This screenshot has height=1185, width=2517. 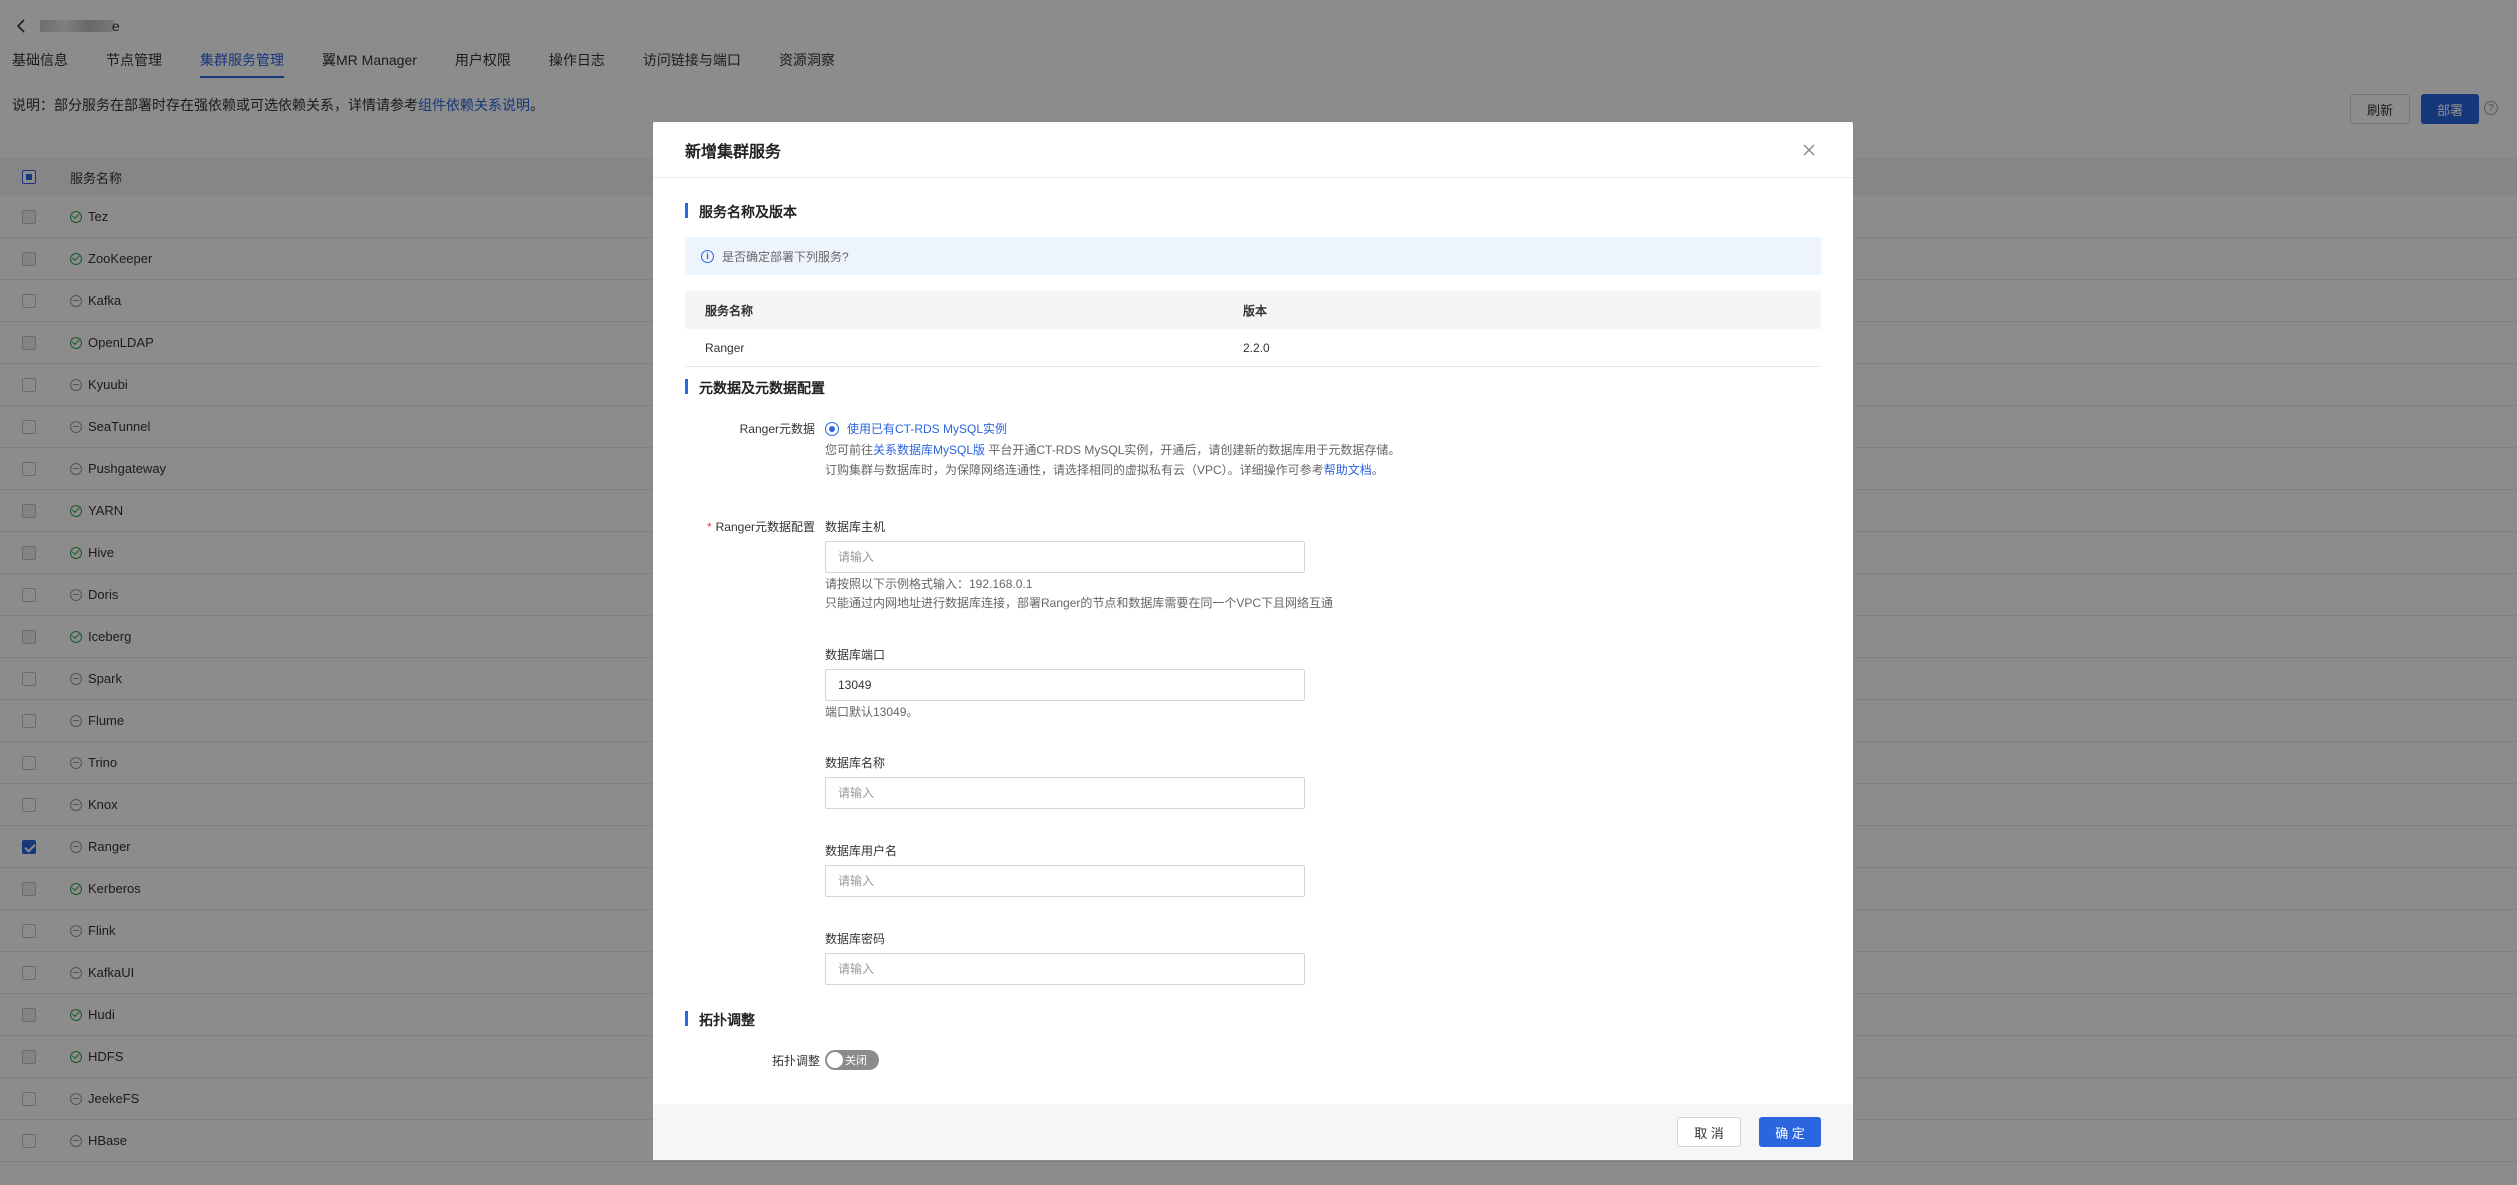 I want to click on section-title-metadata: 元数据及元数据配置, so click(x=755, y=388).